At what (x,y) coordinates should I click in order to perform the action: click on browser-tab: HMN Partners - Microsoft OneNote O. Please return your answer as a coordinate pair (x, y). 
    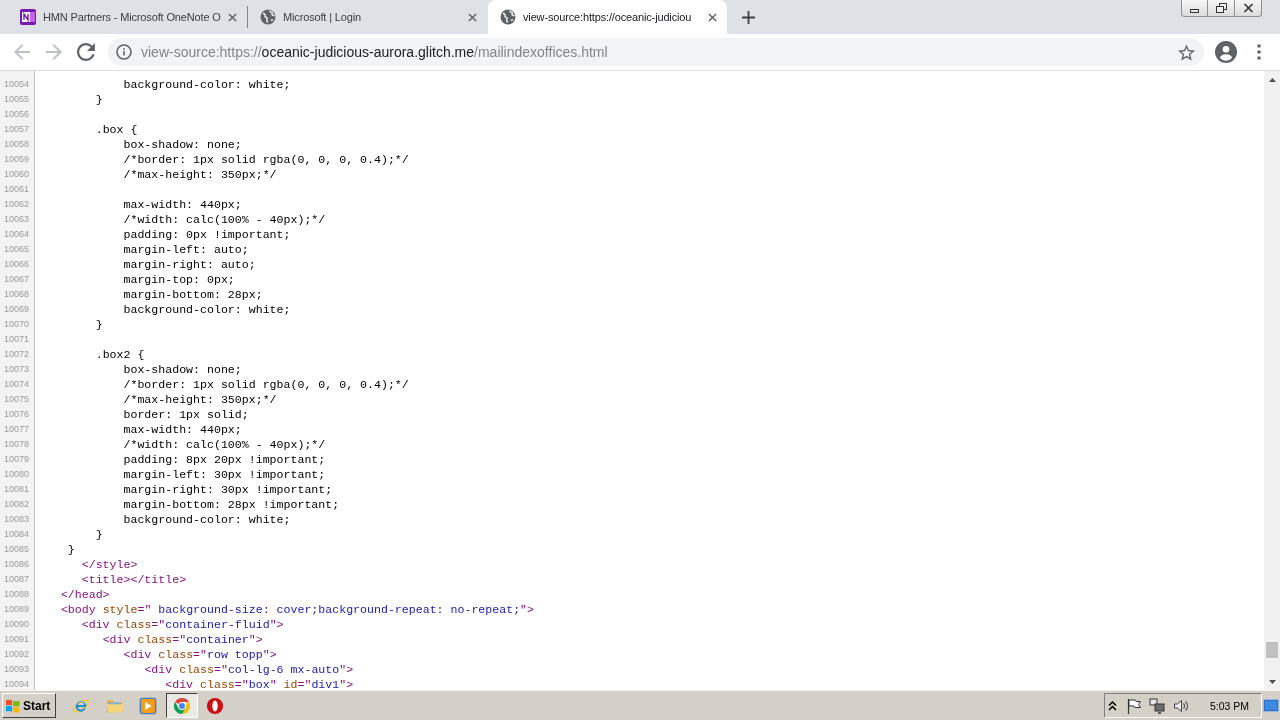
    Looking at the image, I should click on (127, 17).